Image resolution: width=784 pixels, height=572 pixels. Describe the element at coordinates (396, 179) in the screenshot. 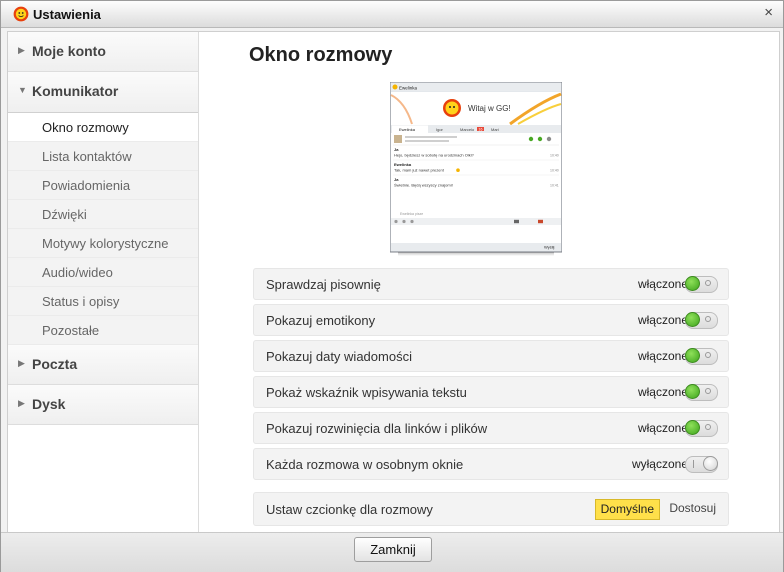

I see `preview-message-author: Ja` at that location.